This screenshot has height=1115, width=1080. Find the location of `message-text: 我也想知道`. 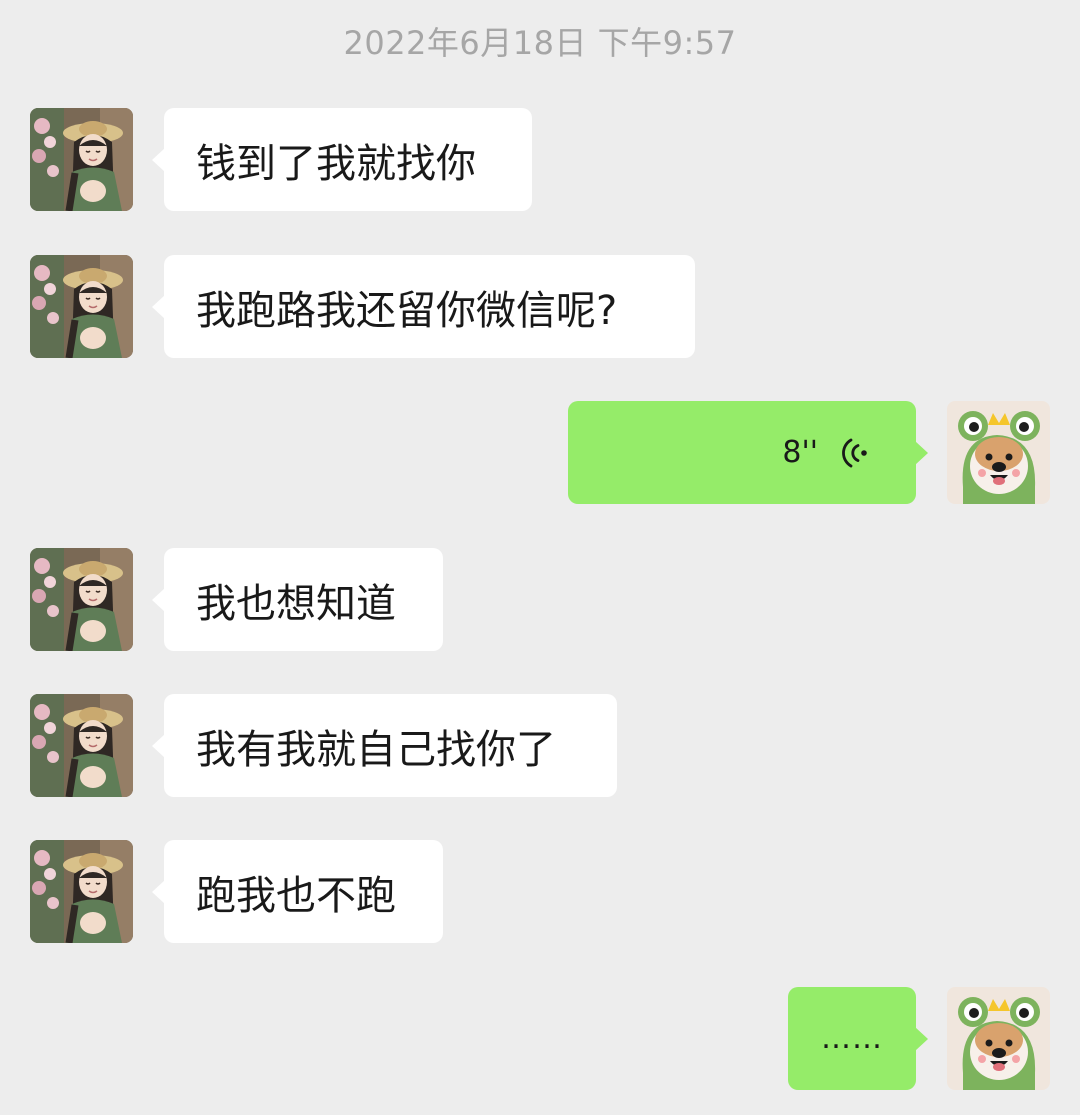

message-text: 我也想知道 is located at coordinates (296, 603).